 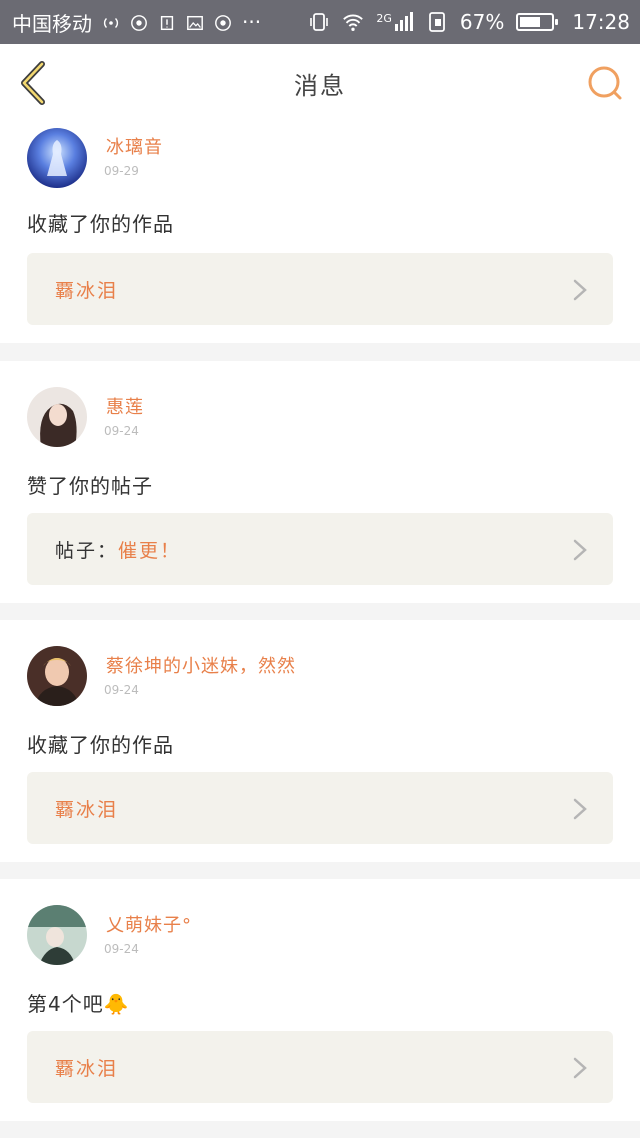 What do you see at coordinates (537, 22) in the screenshot?
I see `battery-icon` at bounding box center [537, 22].